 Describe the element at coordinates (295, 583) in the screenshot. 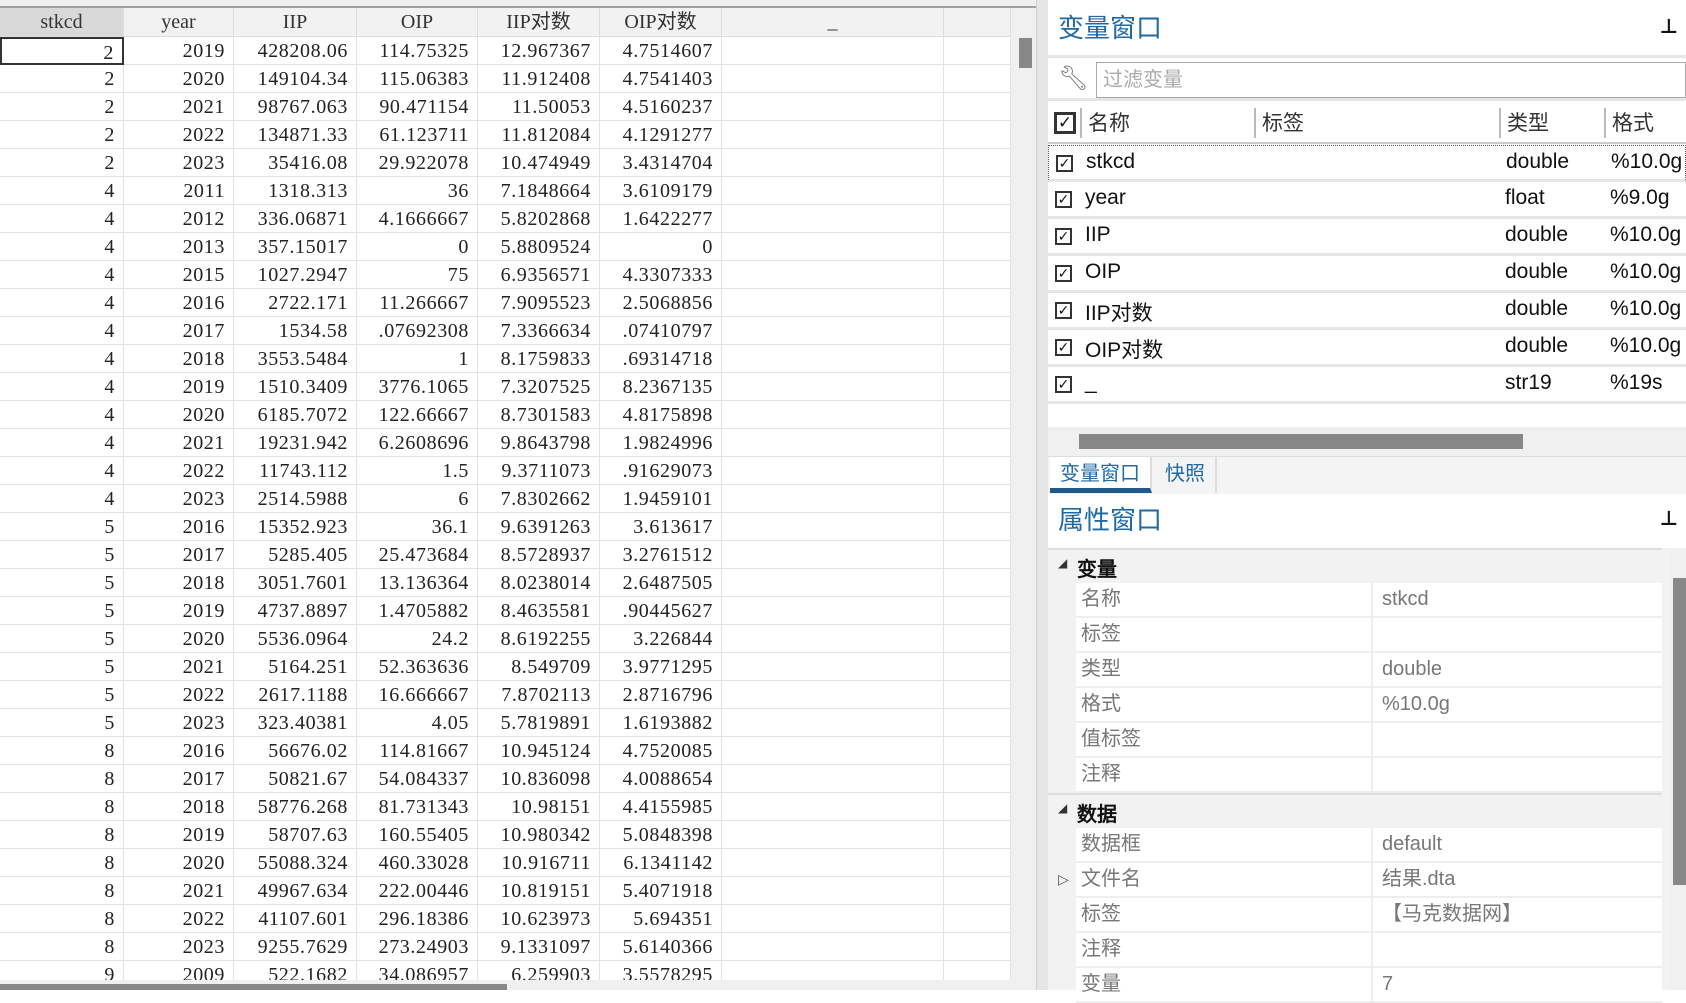

I see `table-cell: 3051.7601` at that location.